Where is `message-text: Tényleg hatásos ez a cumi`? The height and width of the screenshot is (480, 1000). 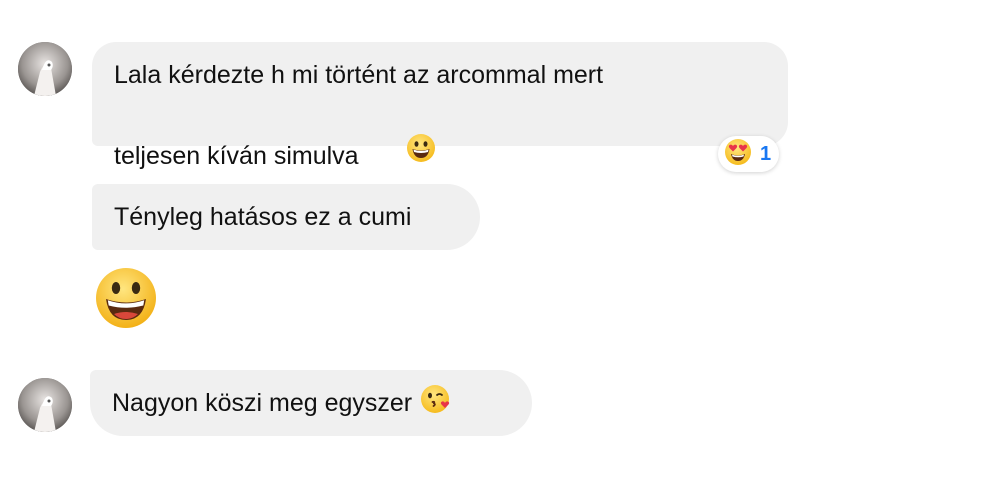
message-text: Tényleg hatásos ez a cumi is located at coordinates (263, 217).